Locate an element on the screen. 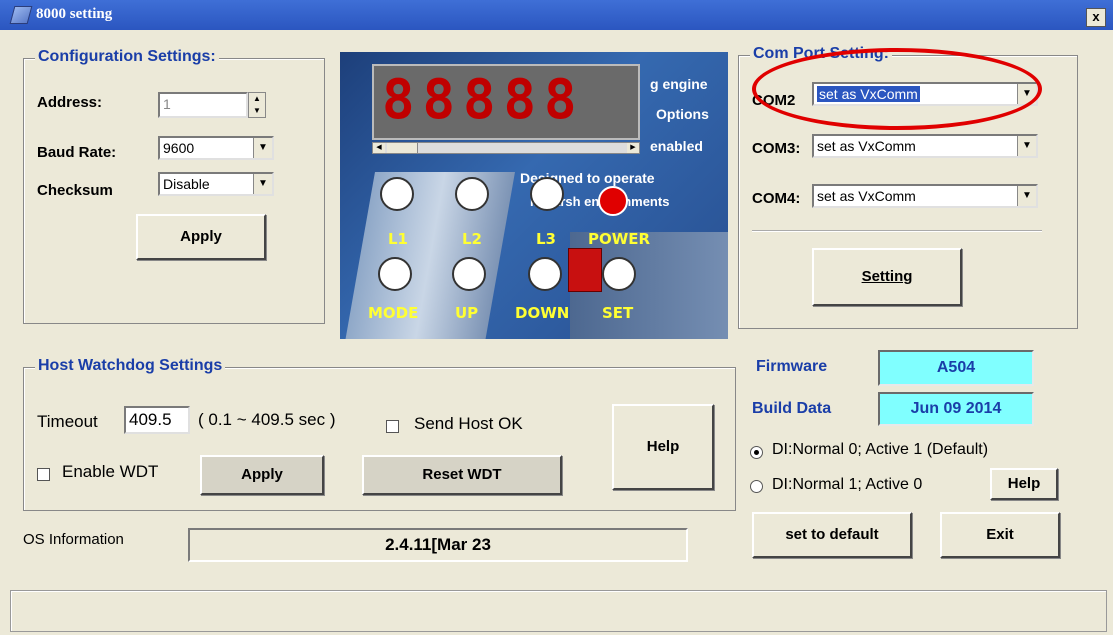 The height and width of the screenshot is (635, 1113). btn-label-up: UP is located at coordinates (467, 313).